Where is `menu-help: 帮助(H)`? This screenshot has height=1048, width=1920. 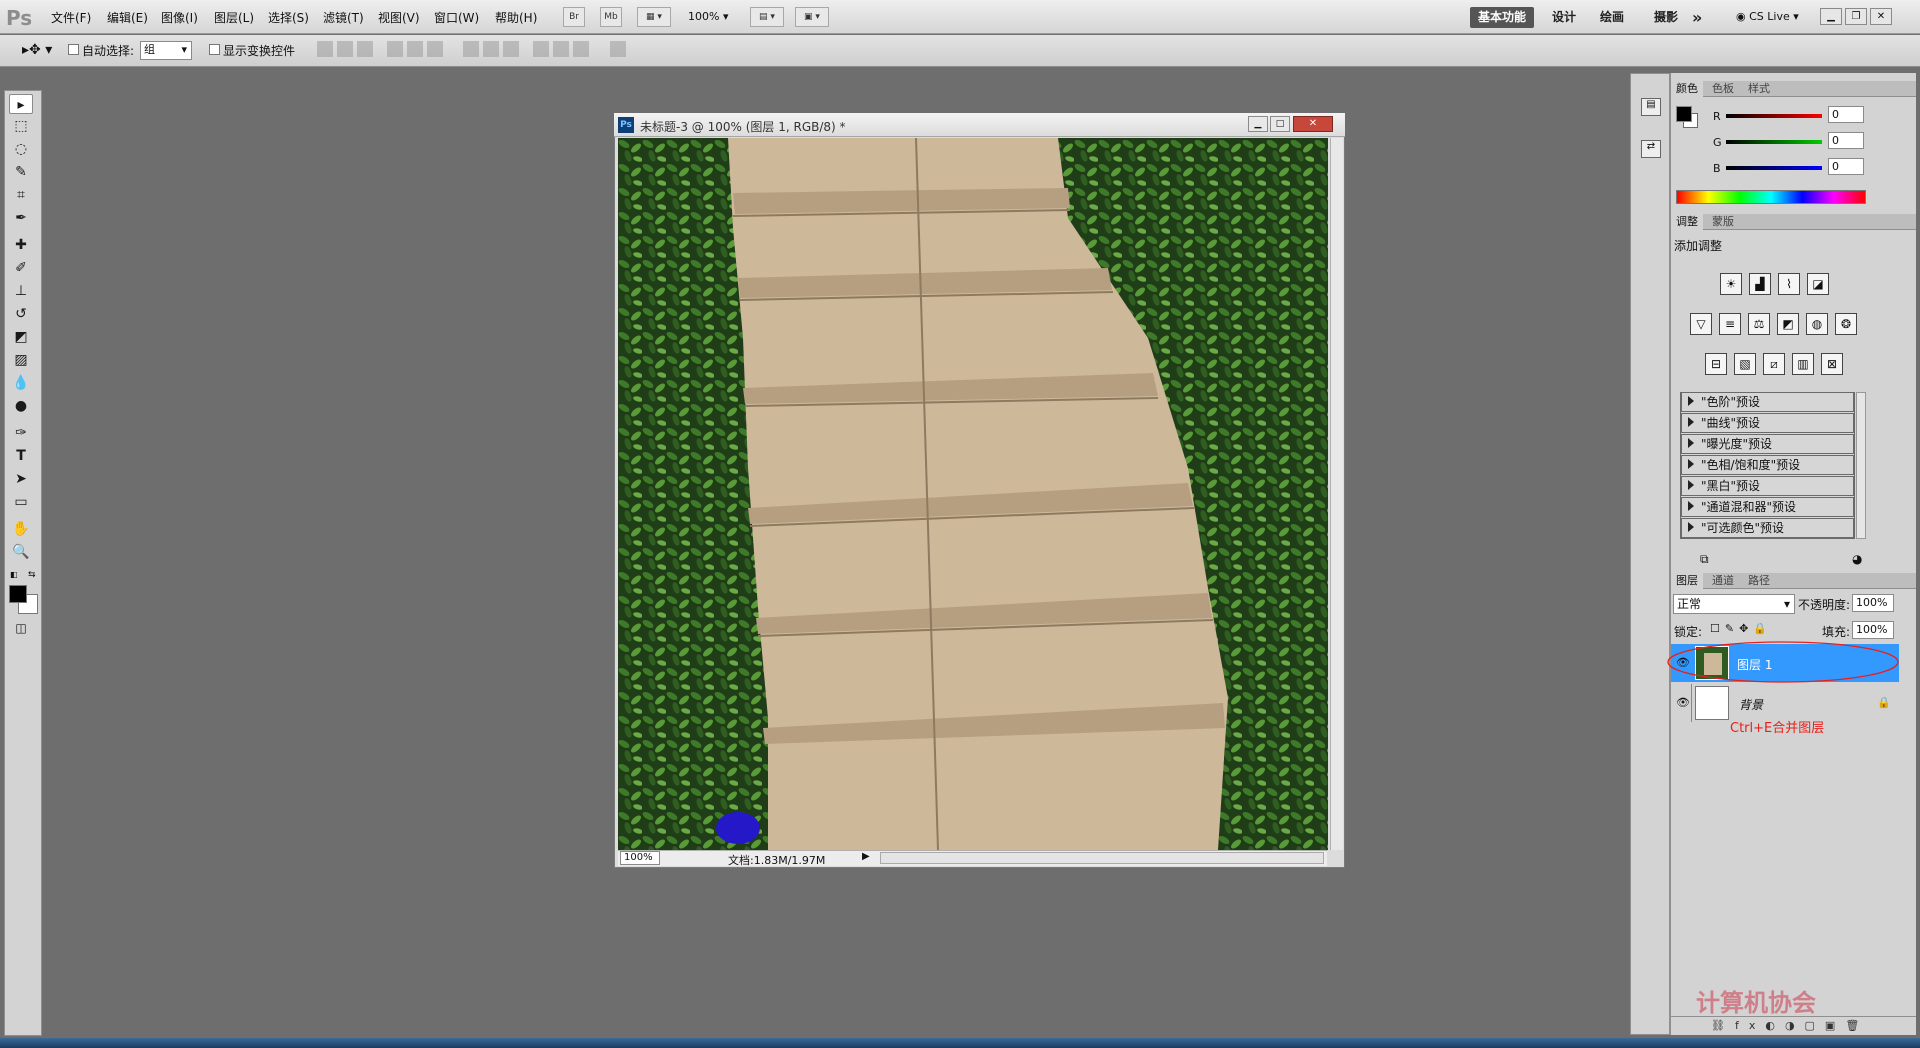 menu-help: 帮助(H) is located at coordinates (516, 17).